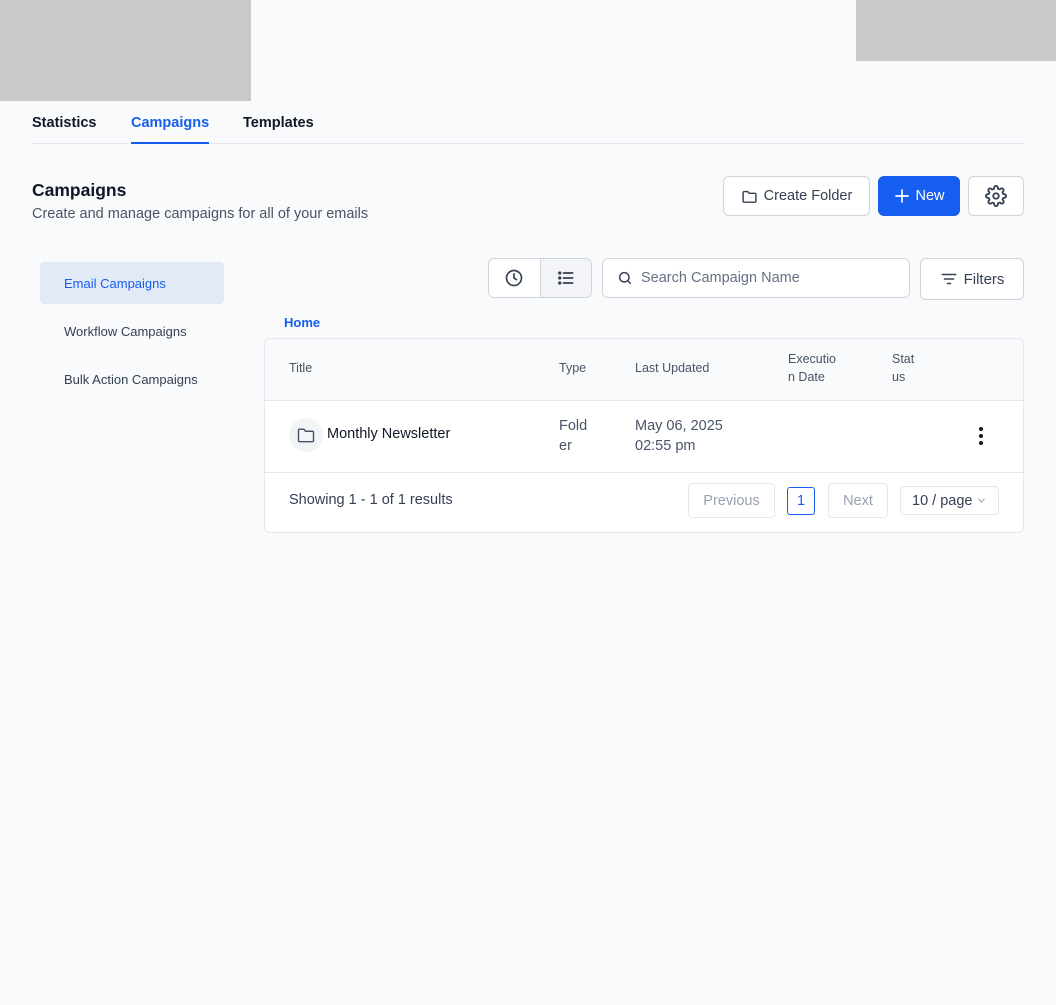 This screenshot has width=1056, height=1005. What do you see at coordinates (902, 196) in the screenshot?
I see `plus-icon` at bounding box center [902, 196].